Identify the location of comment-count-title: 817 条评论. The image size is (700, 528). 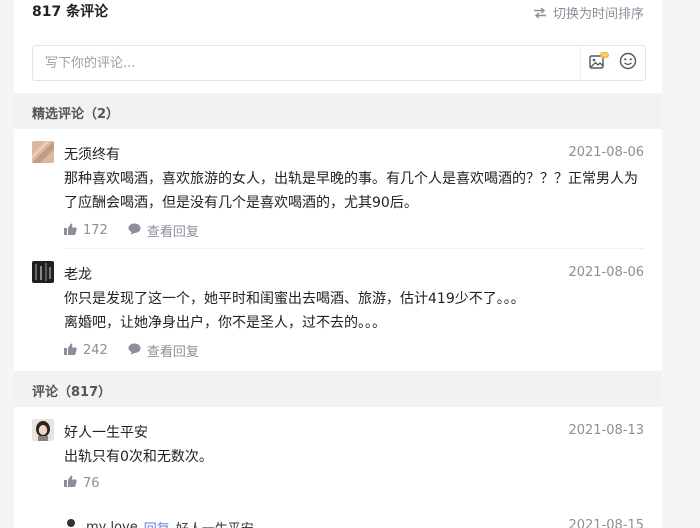
(70, 12).